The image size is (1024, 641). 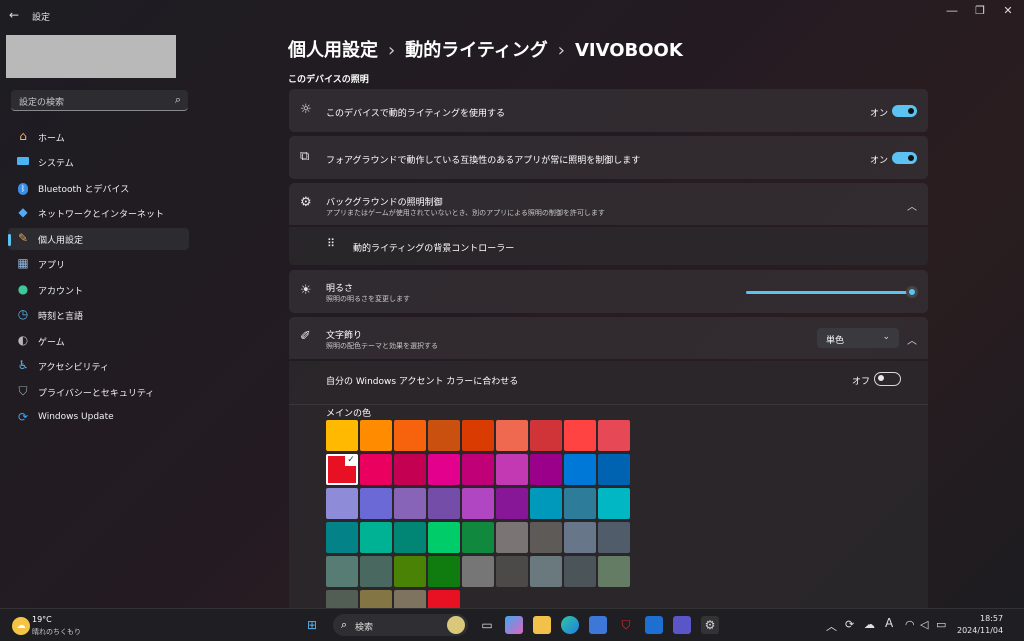 What do you see at coordinates (542, 625) in the screenshot?
I see `file-explorer-icon` at bounding box center [542, 625].